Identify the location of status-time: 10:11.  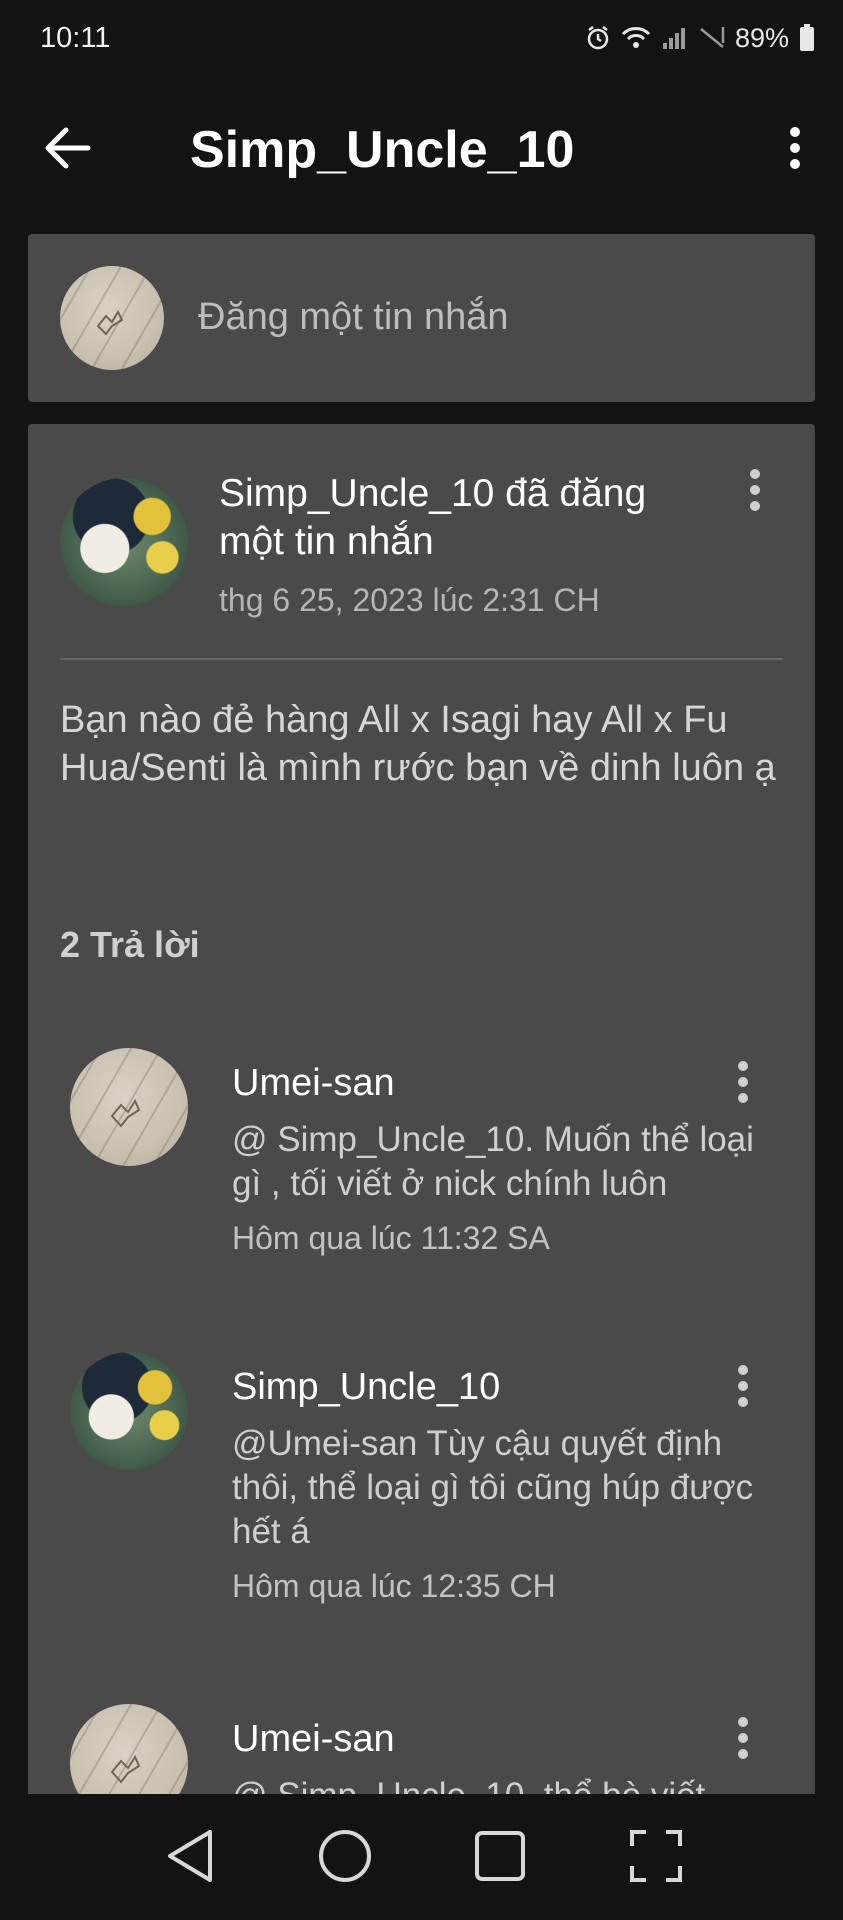
(75, 38).